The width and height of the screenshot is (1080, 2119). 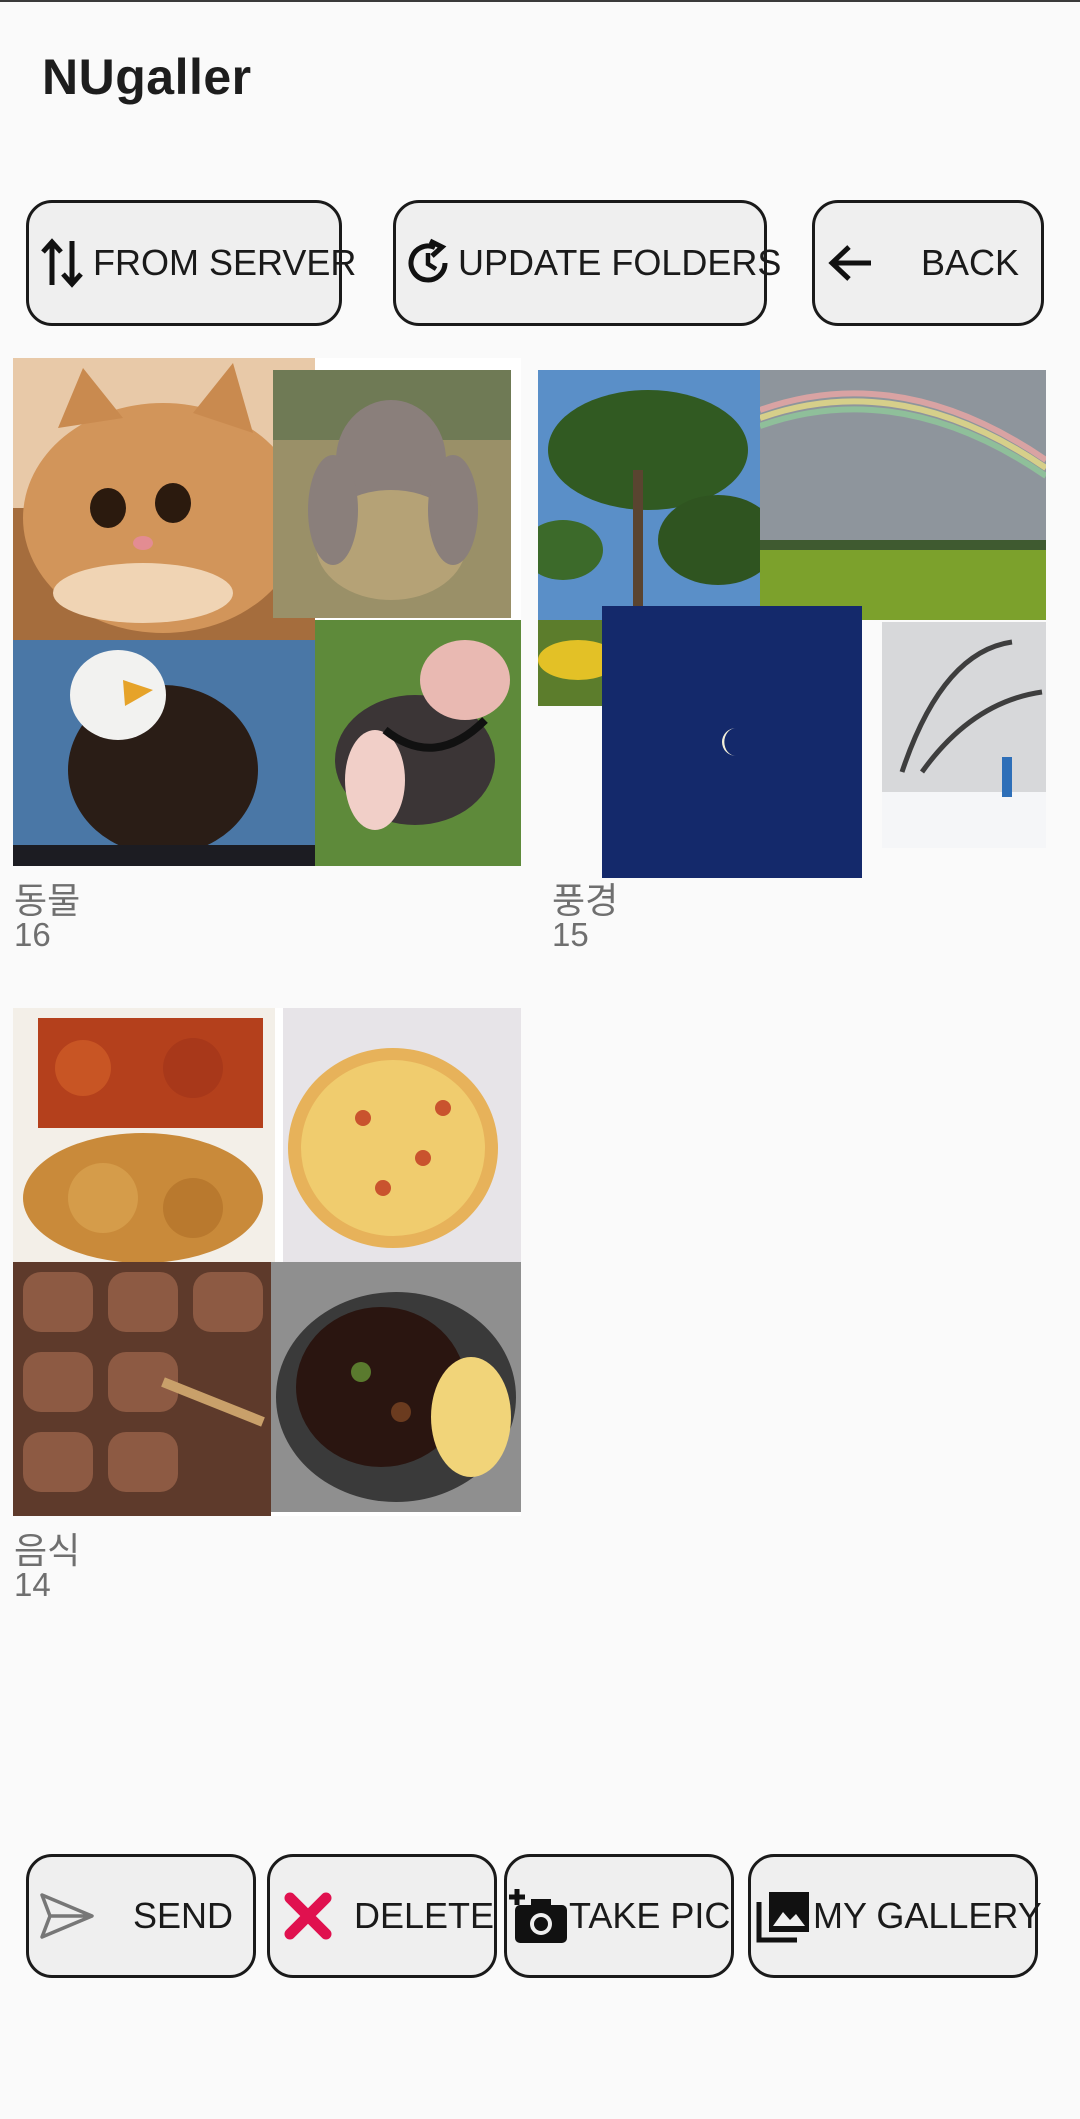 What do you see at coordinates (225, 262) in the screenshot?
I see `from-server-label: FROM SERVER` at bounding box center [225, 262].